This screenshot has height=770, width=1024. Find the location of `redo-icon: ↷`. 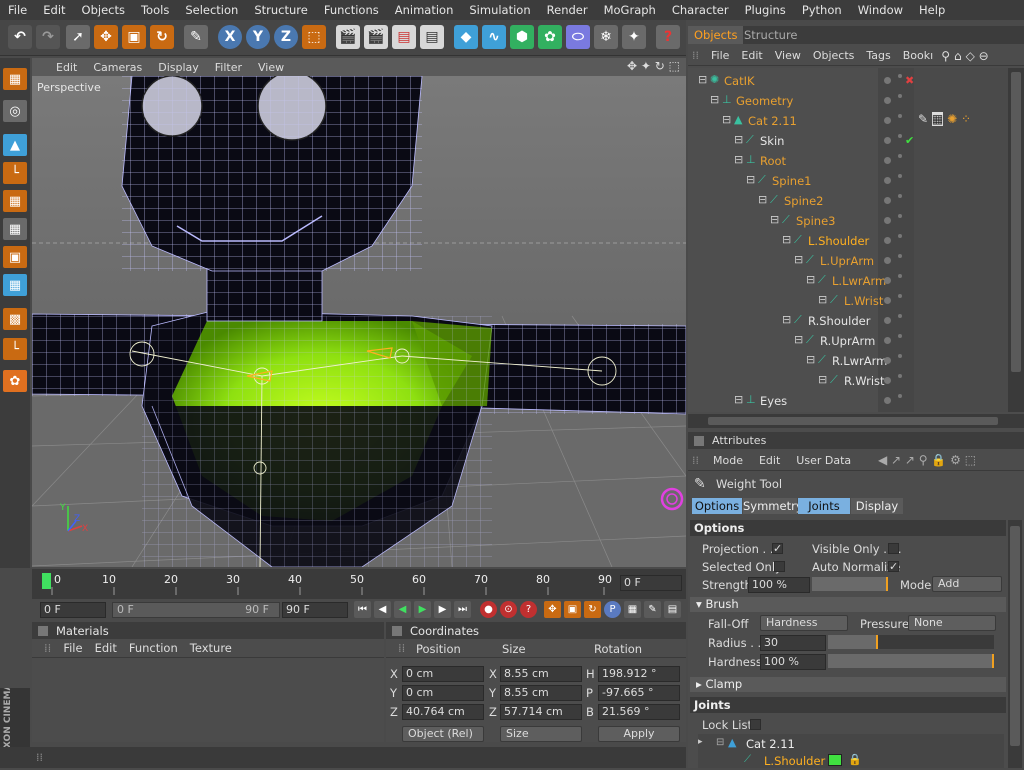

redo-icon: ↷ is located at coordinates (48, 37).